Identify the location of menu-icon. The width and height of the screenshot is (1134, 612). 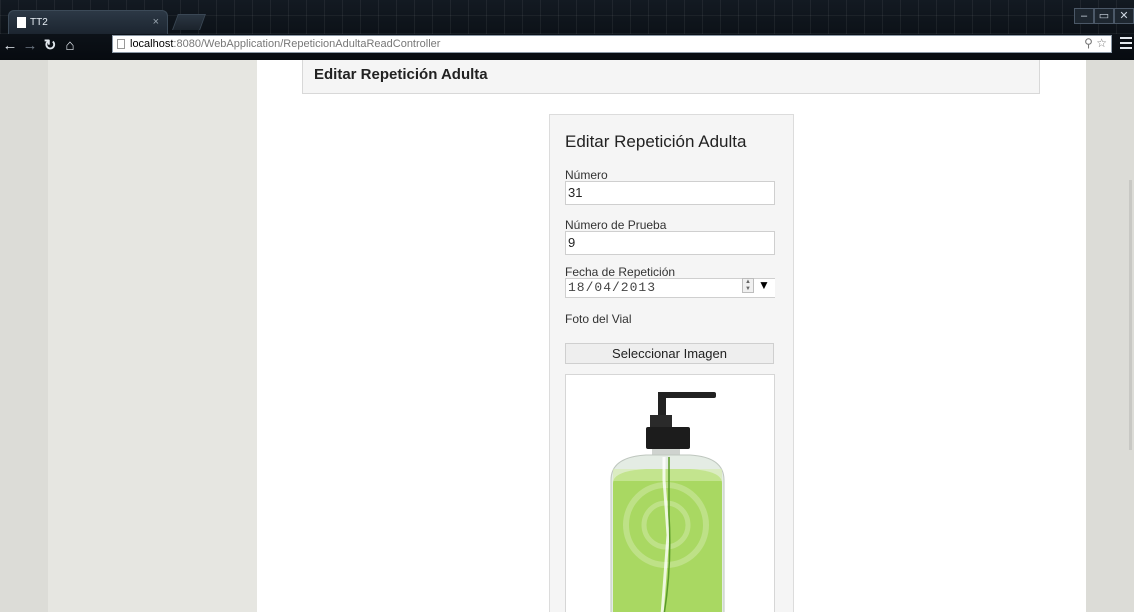
(1126, 43).